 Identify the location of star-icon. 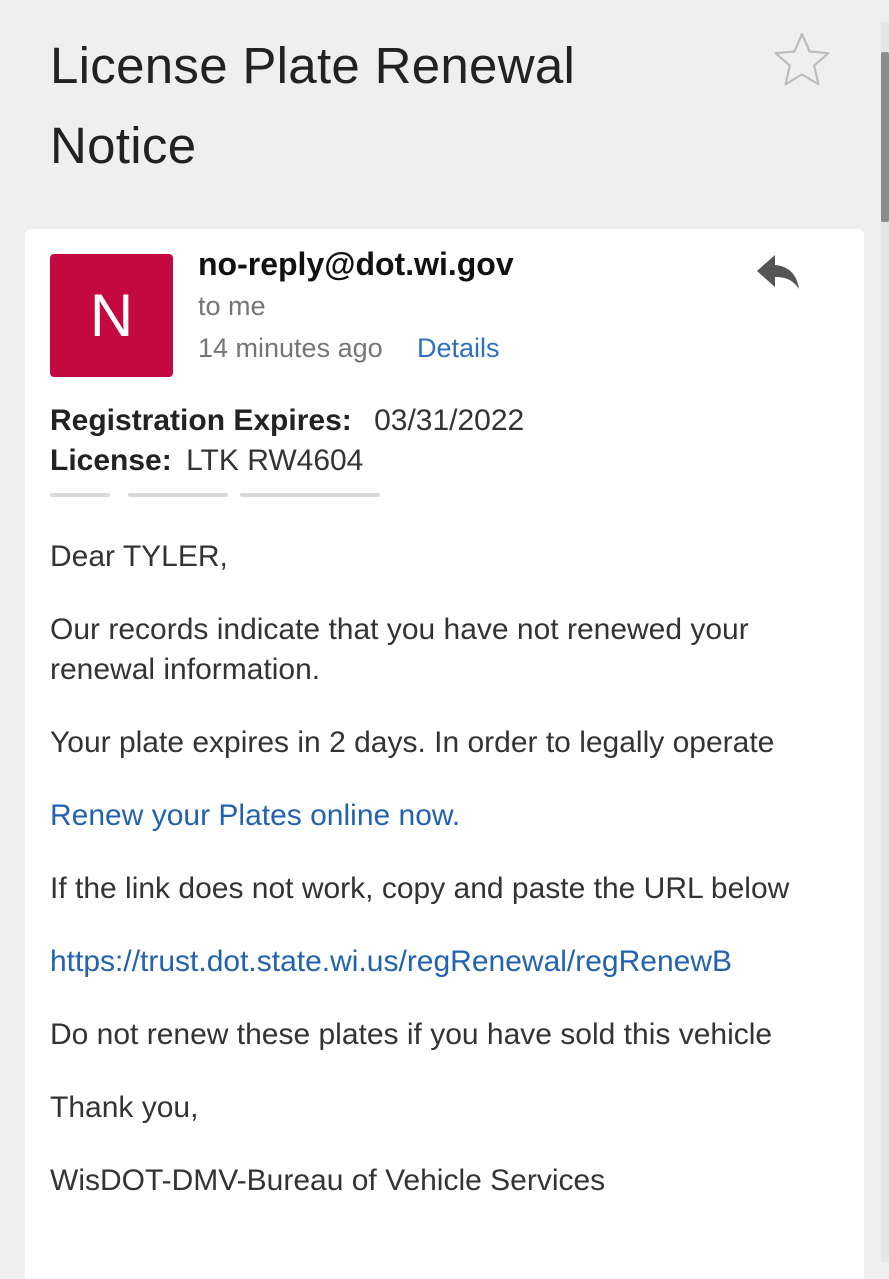
(802, 60).